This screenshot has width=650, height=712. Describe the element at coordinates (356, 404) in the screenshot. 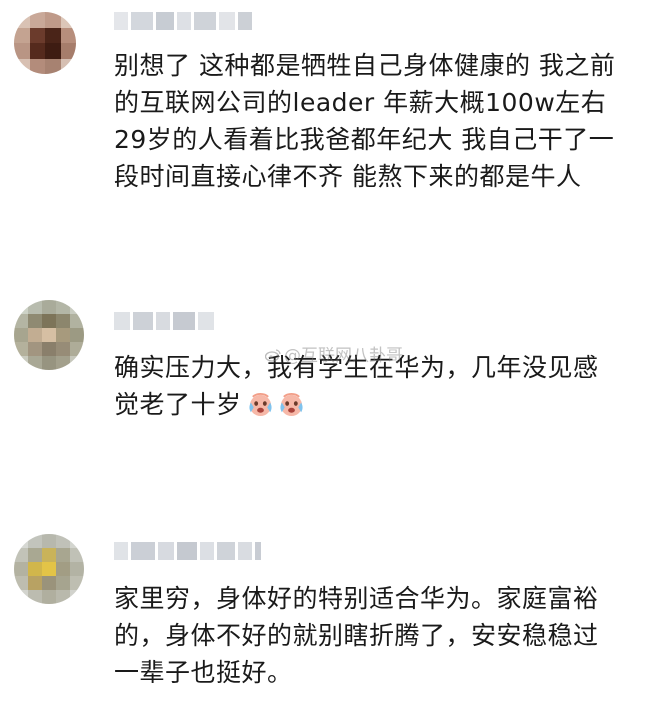

I see `comment-line: 觉老了十岁` at that location.